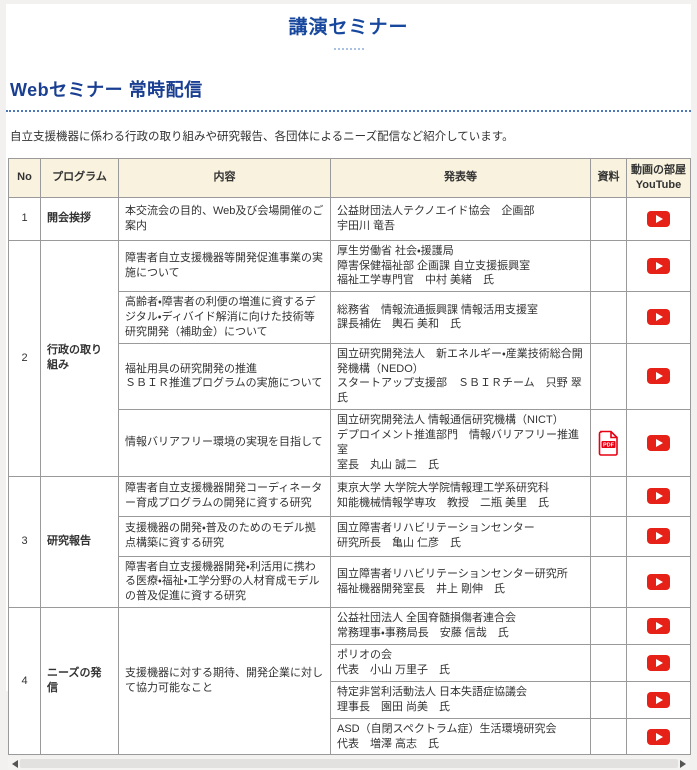 This screenshot has height=770, width=697. What do you see at coordinates (24, 542) in the screenshot?
I see `row-no: 3` at bounding box center [24, 542].